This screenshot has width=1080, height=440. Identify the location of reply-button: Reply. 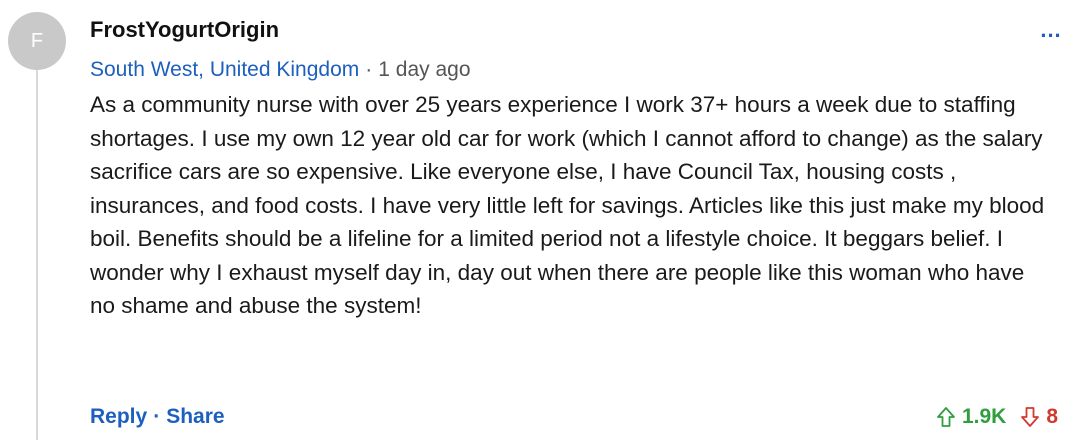
(118, 416).